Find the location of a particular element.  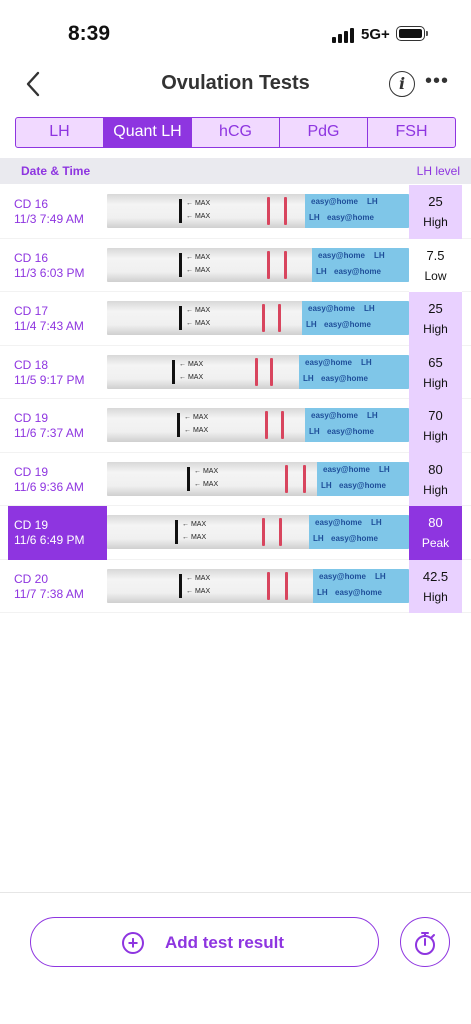

lh-level-value: 70 is located at coordinates (435, 415).